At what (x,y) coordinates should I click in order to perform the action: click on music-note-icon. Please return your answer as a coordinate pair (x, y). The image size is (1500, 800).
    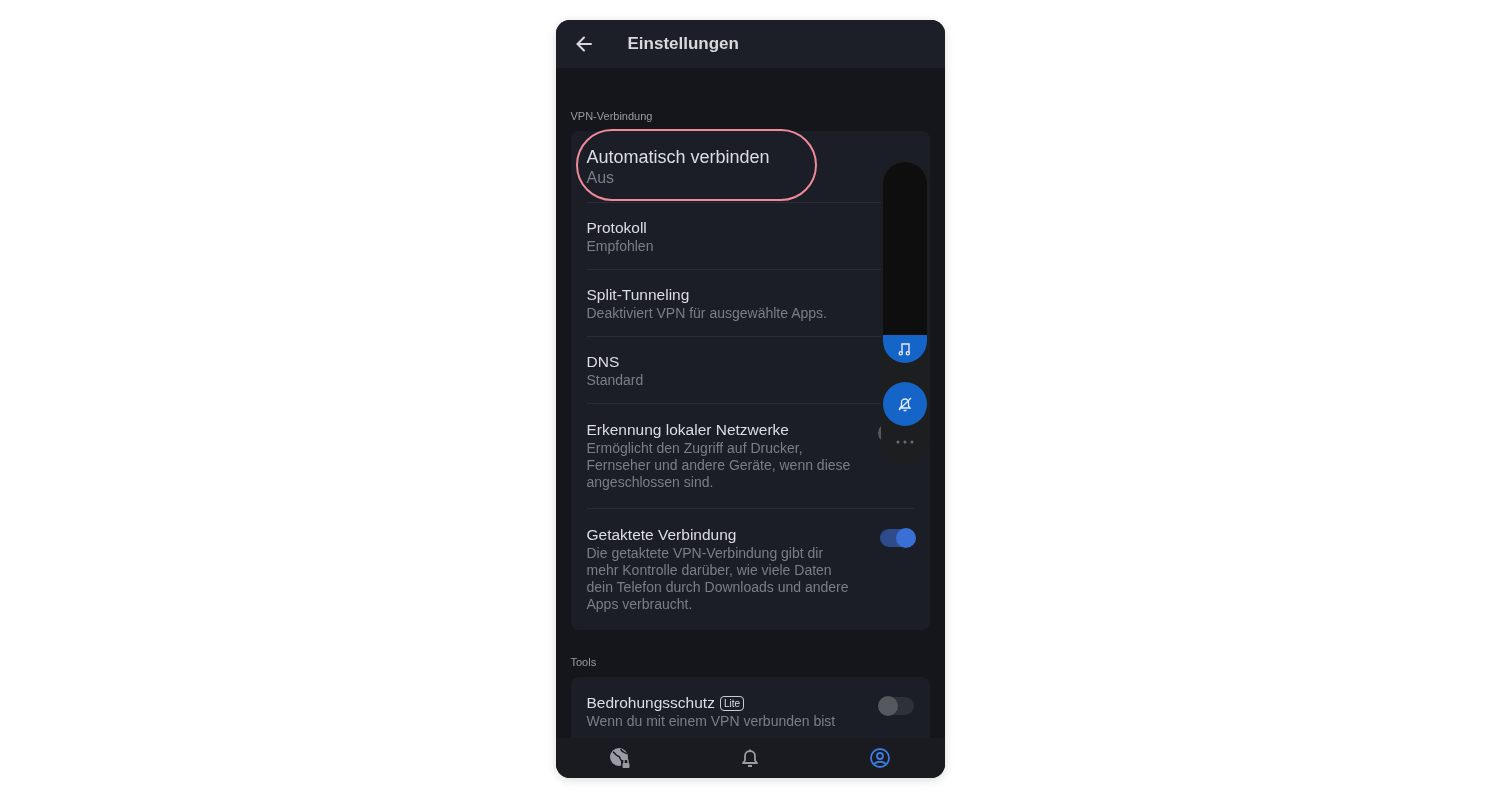
    Looking at the image, I should click on (904, 349).